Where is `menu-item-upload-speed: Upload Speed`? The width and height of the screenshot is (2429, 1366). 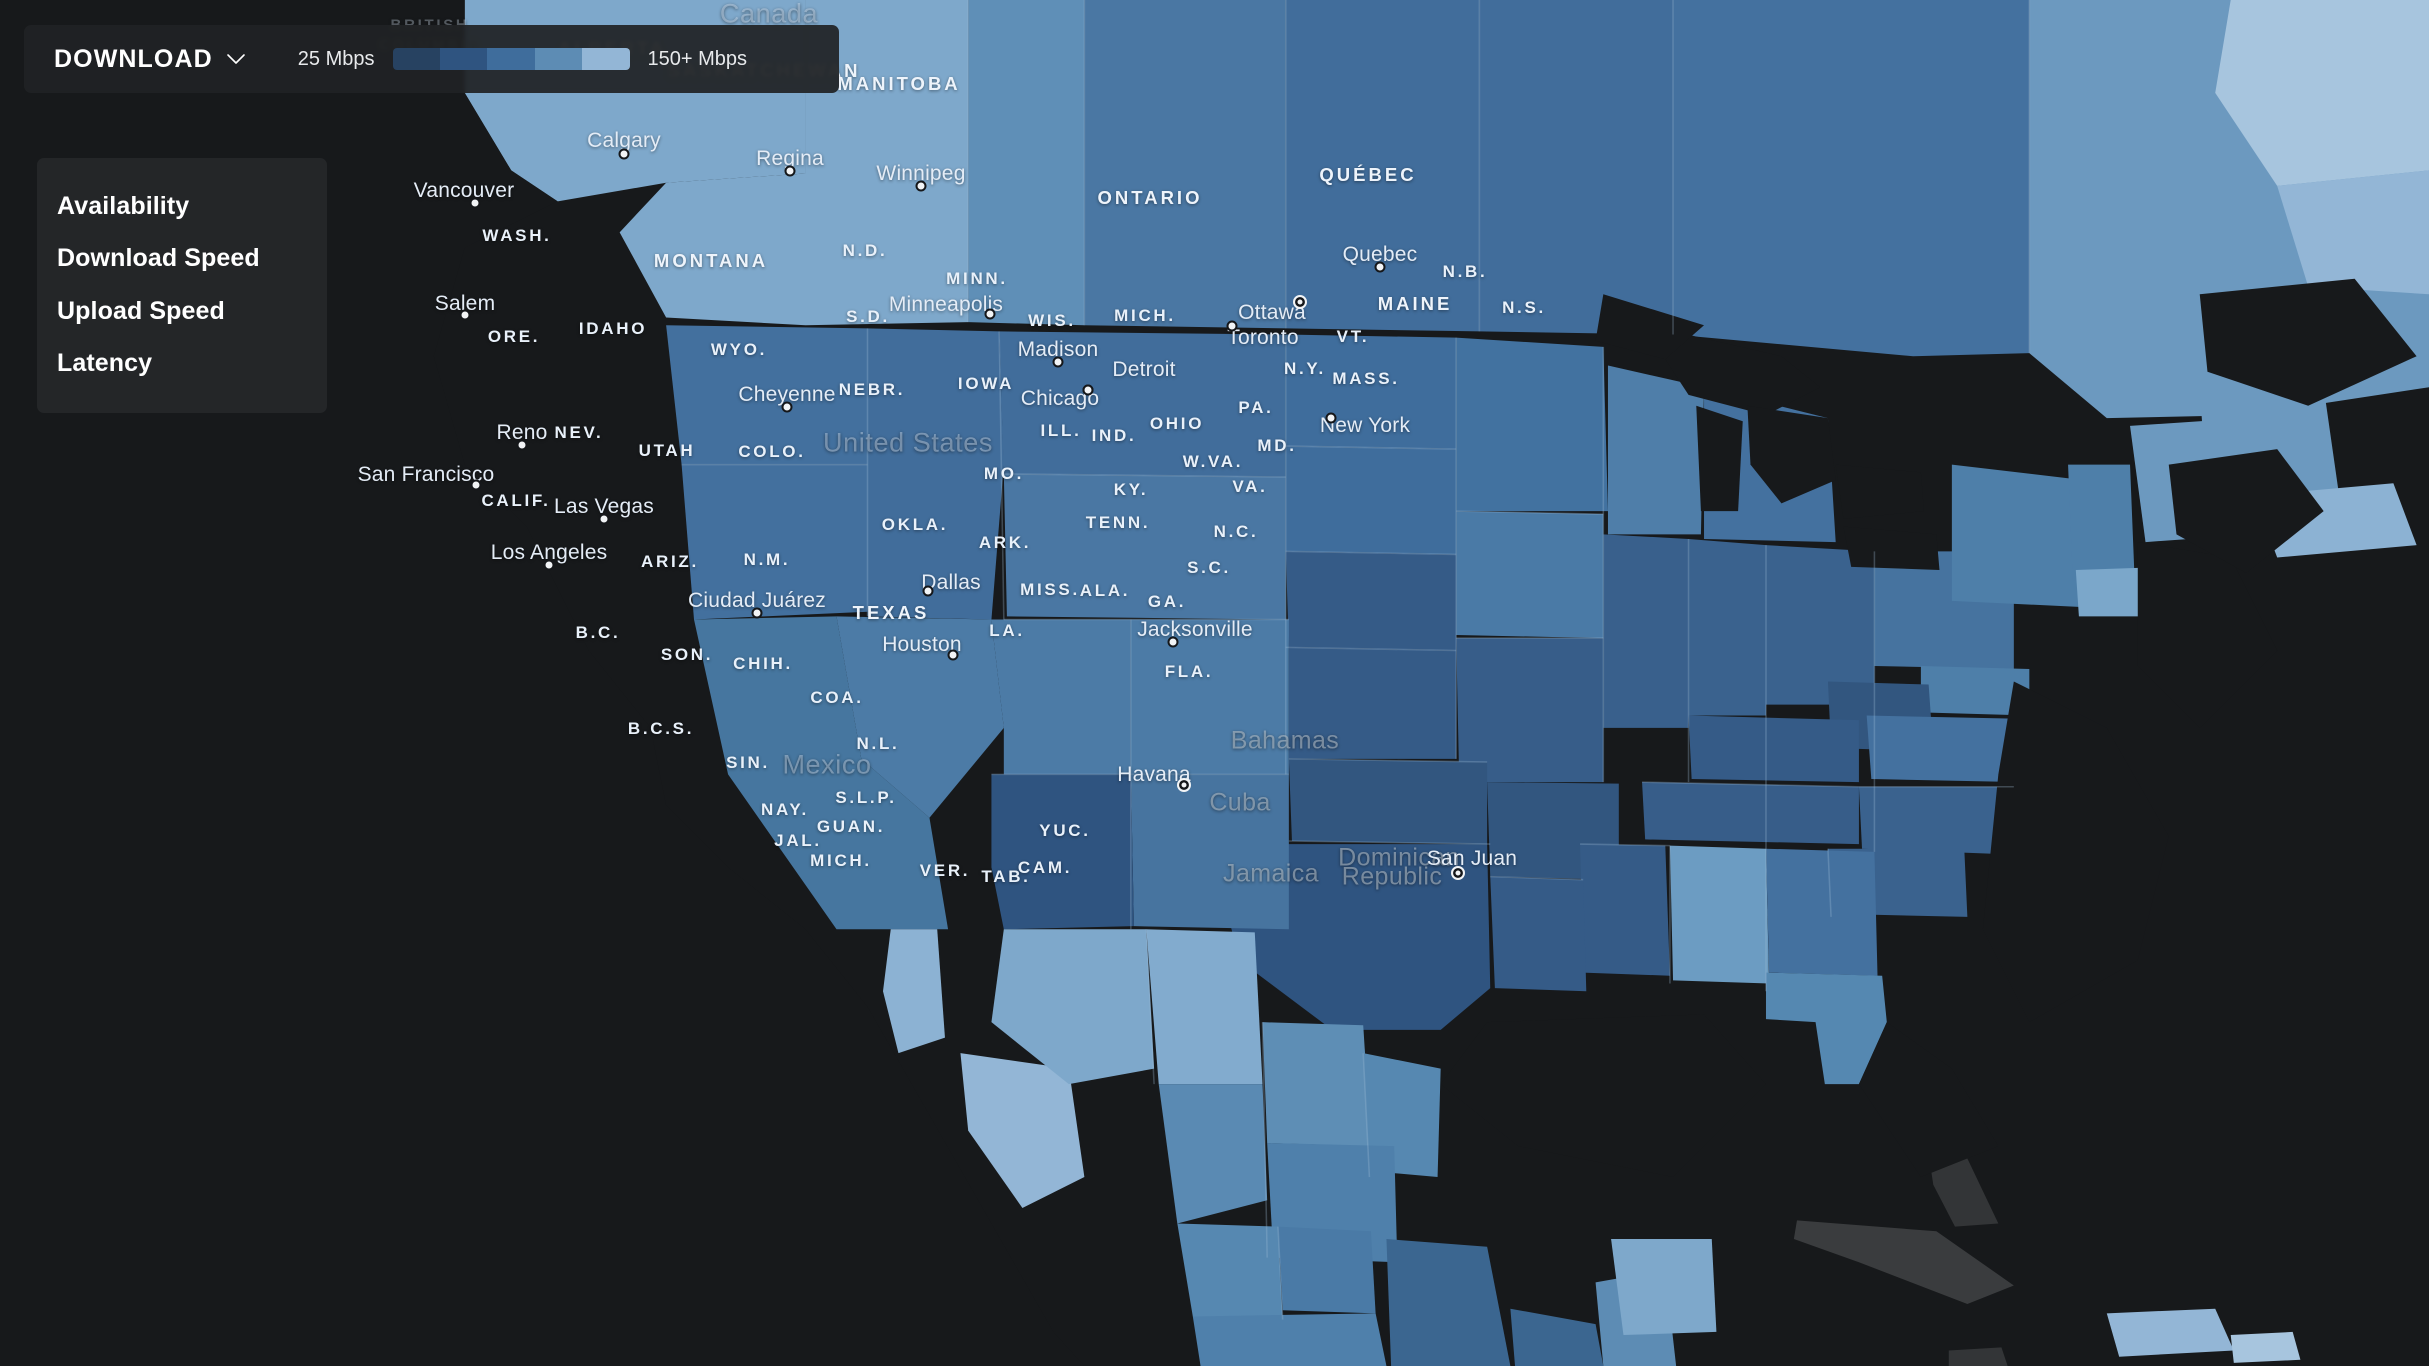 menu-item-upload-speed: Upload Speed is located at coordinates (182, 311).